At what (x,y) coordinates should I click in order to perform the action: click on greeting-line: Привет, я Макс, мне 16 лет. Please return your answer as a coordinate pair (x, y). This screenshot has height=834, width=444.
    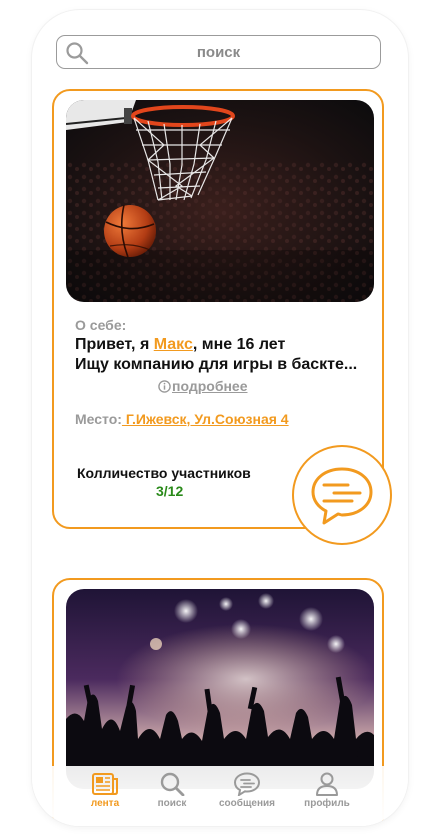
    Looking at the image, I should click on (180, 345).